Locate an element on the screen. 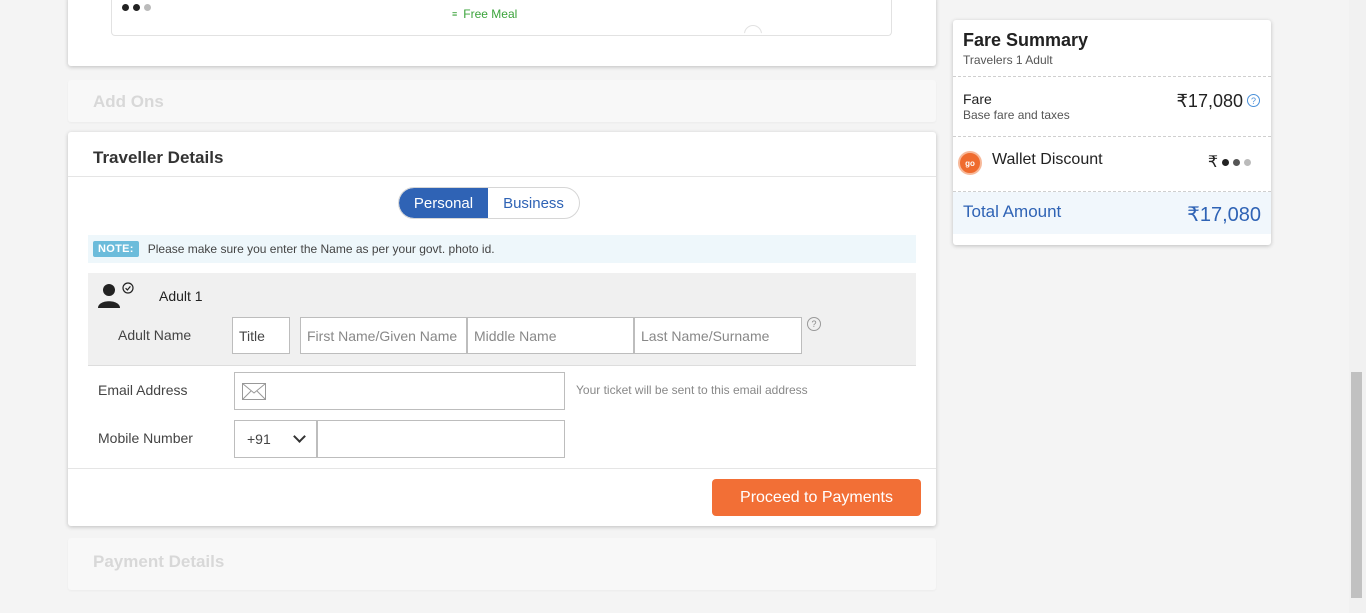 This screenshot has width=1366, height=613. free-meal-label: Free Meal is located at coordinates (490, 14).